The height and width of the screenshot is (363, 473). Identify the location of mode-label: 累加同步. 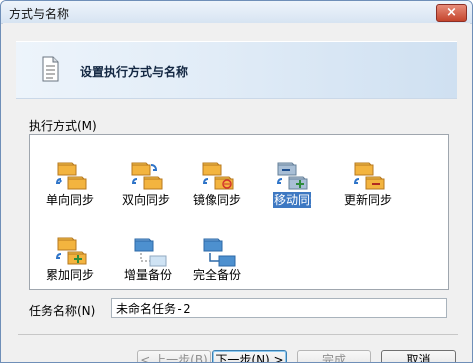
(69, 275).